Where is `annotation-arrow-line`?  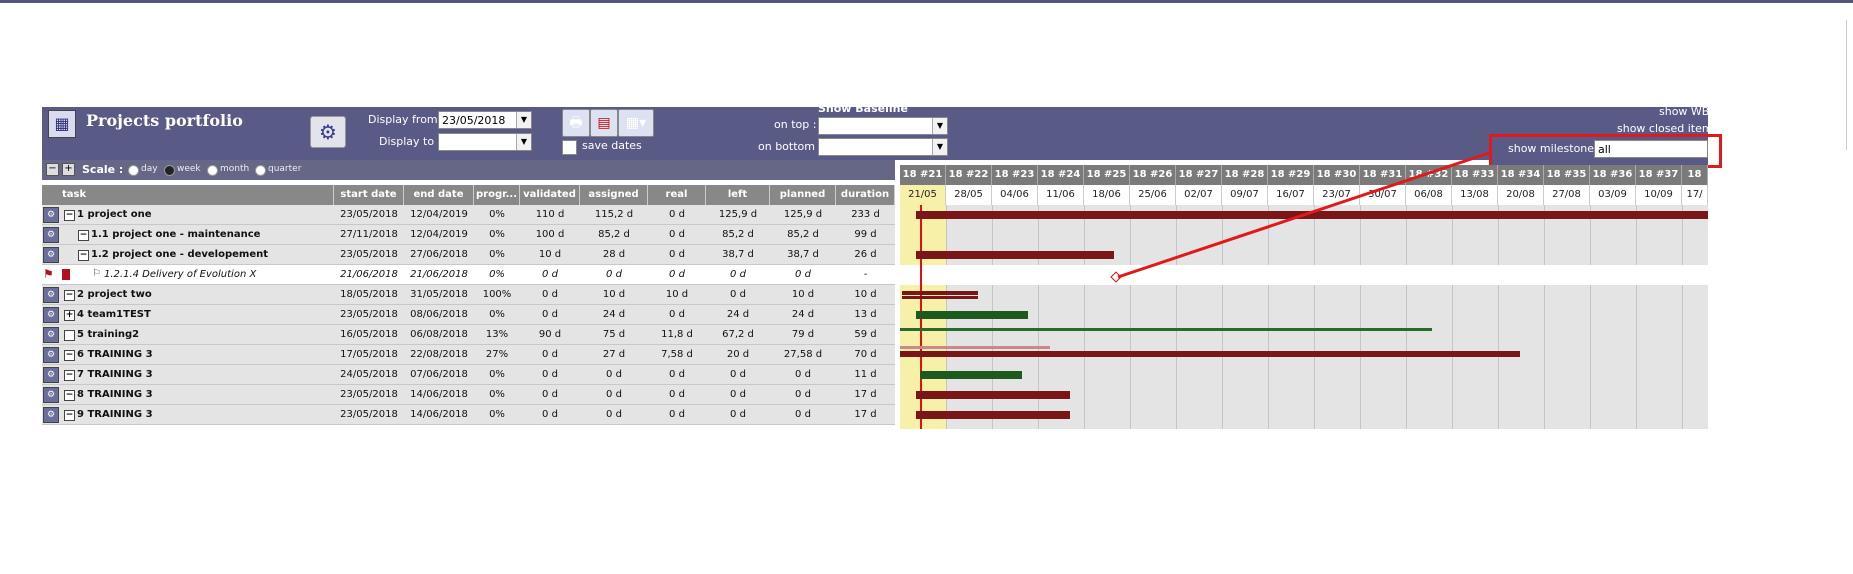 annotation-arrow-line is located at coordinates (1305, 214).